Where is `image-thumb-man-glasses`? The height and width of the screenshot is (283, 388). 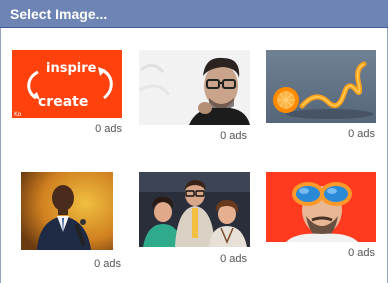 image-thumb-man-glasses is located at coordinates (194, 87).